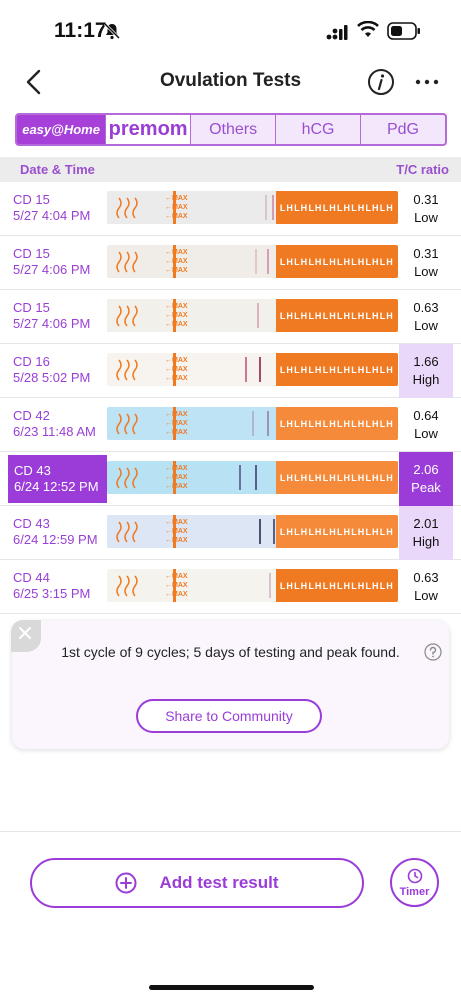 Image resolution: width=461 pixels, height=1000 pixels. I want to click on status-bar: 11:17, so click(230, 30).